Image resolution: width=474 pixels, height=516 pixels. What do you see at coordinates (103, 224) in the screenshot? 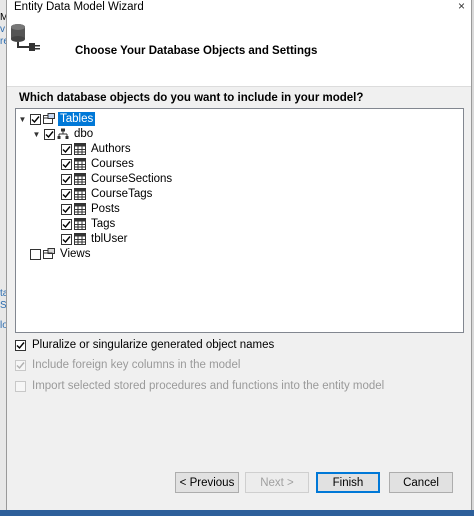
I see `tree-label-table: Tags` at bounding box center [103, 224].